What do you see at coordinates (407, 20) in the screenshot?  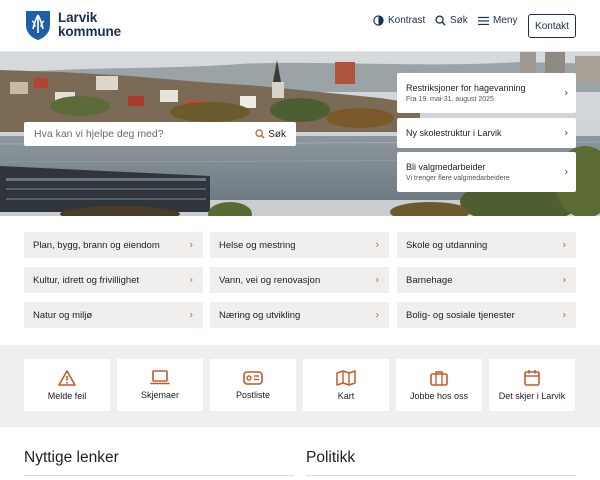 I see `contrast-label: Kontrast` at bounding box center [407, 20].